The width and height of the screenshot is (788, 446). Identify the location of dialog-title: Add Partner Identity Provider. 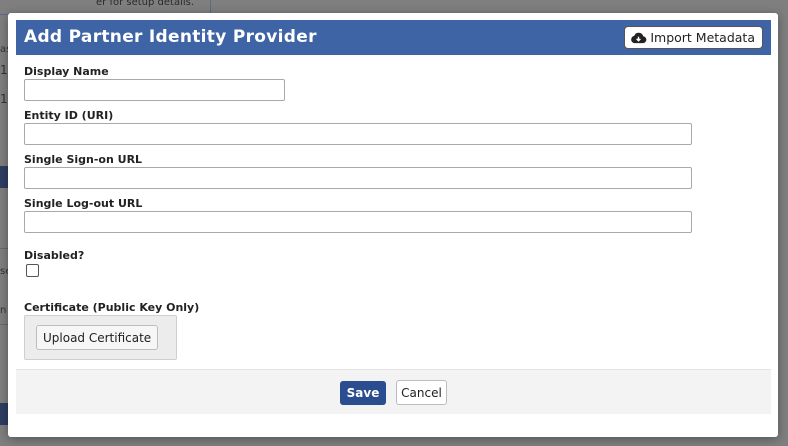
(170, 37).